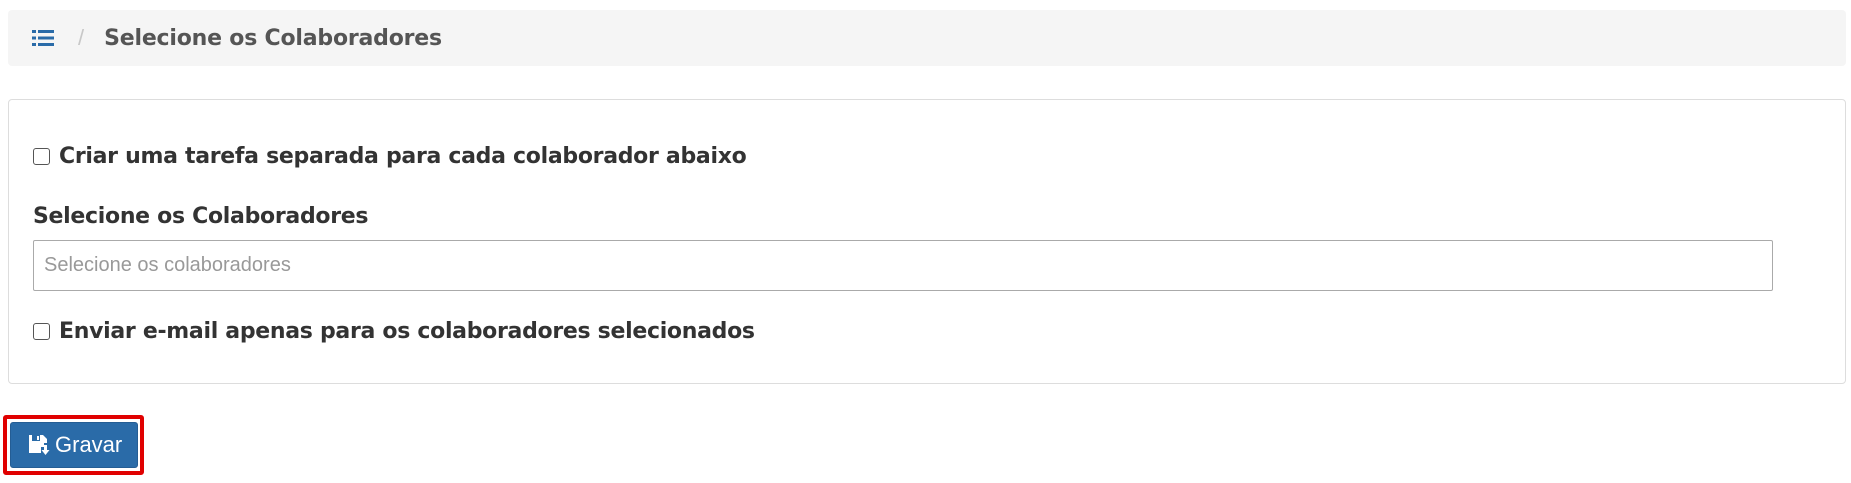 The height and width of the screenshot is (483, 1851). Describe the element at coordinates (167, 265) in the screenshot. I see `collaborators-placeholder: Selecione os colaboradores` at that location.